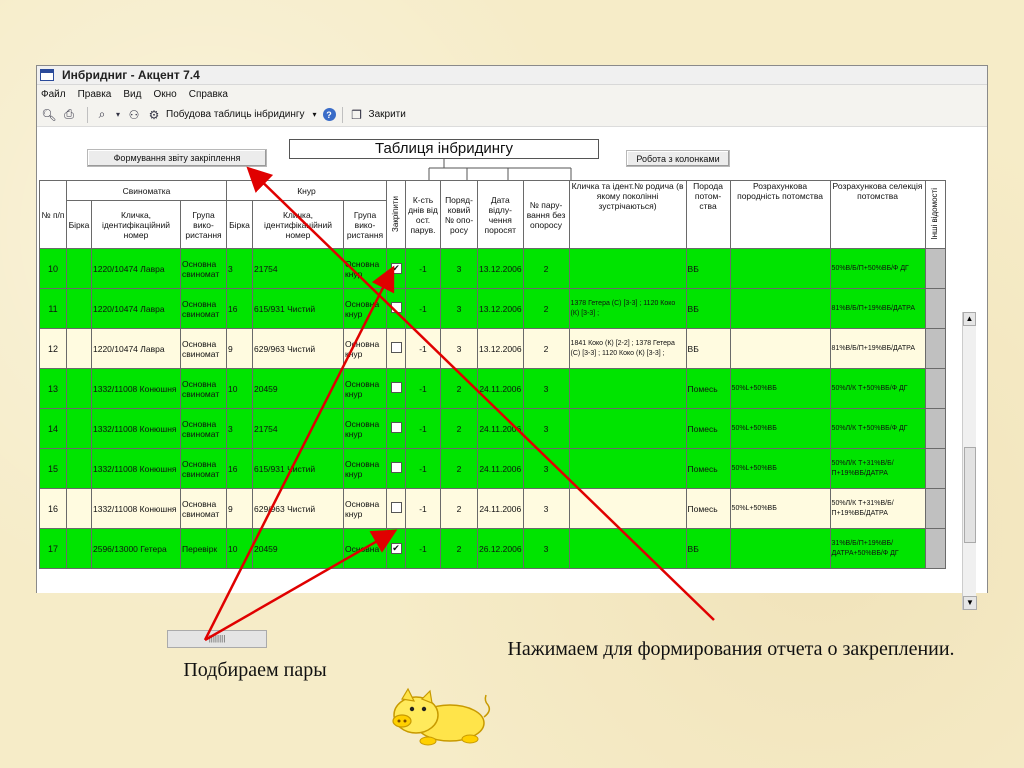 The height and width of the screenshot is (768, 1024). What do you see at coordinates (217, 639) in the screenshot?
I see `horizontal-scroll-thumb: ||||||||` at bounding box center [217, 639].